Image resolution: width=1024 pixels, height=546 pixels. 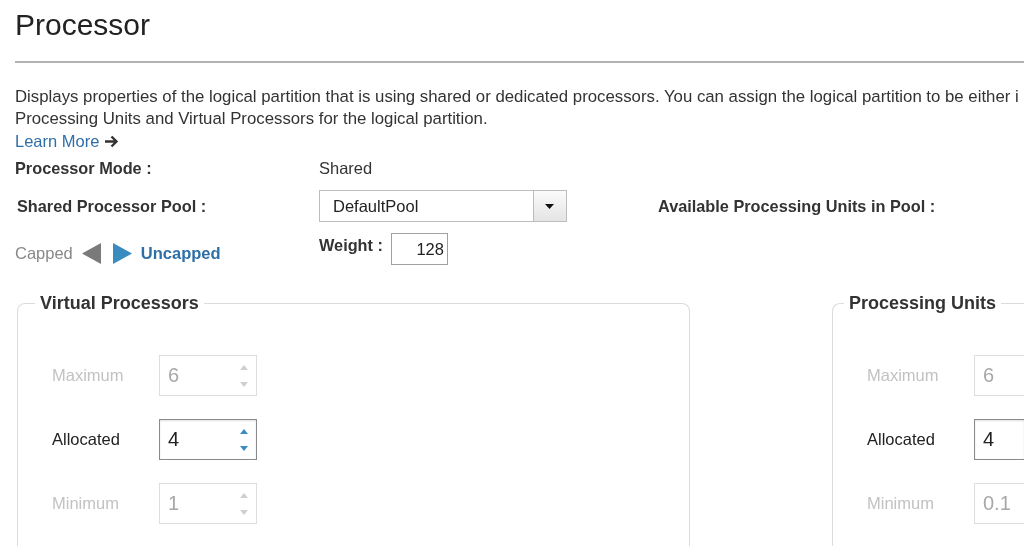 I want to click on caret-up-icon, so click(x=244, y=431).